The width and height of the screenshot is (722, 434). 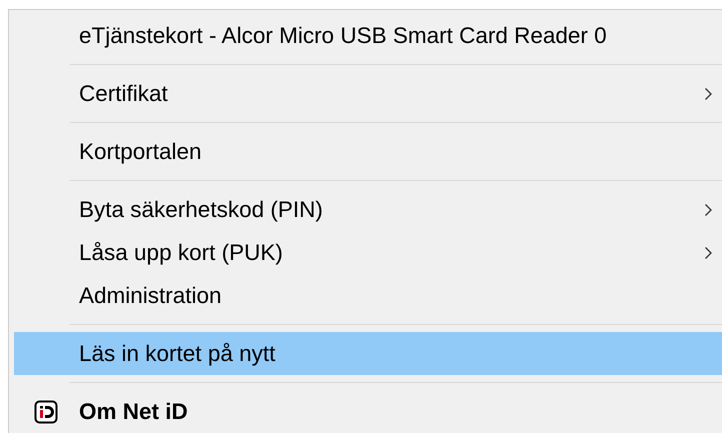 I want to click on menu-item: Låsa upp kort (PUK), so click(x=368, y=252).